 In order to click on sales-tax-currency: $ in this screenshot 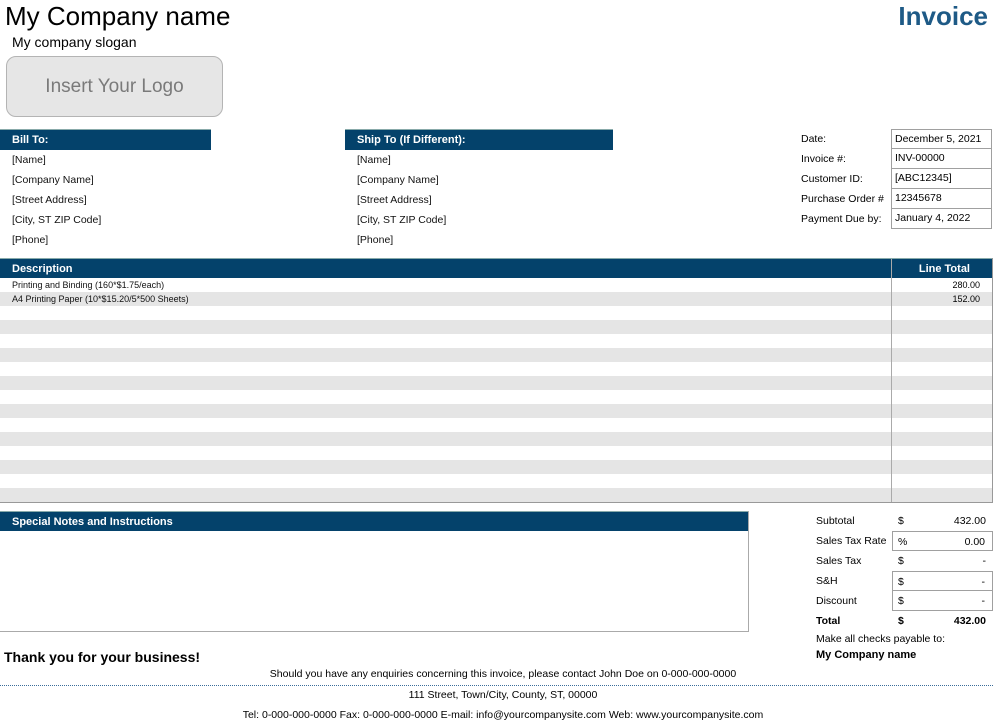, I will do `click(901, 561)`.